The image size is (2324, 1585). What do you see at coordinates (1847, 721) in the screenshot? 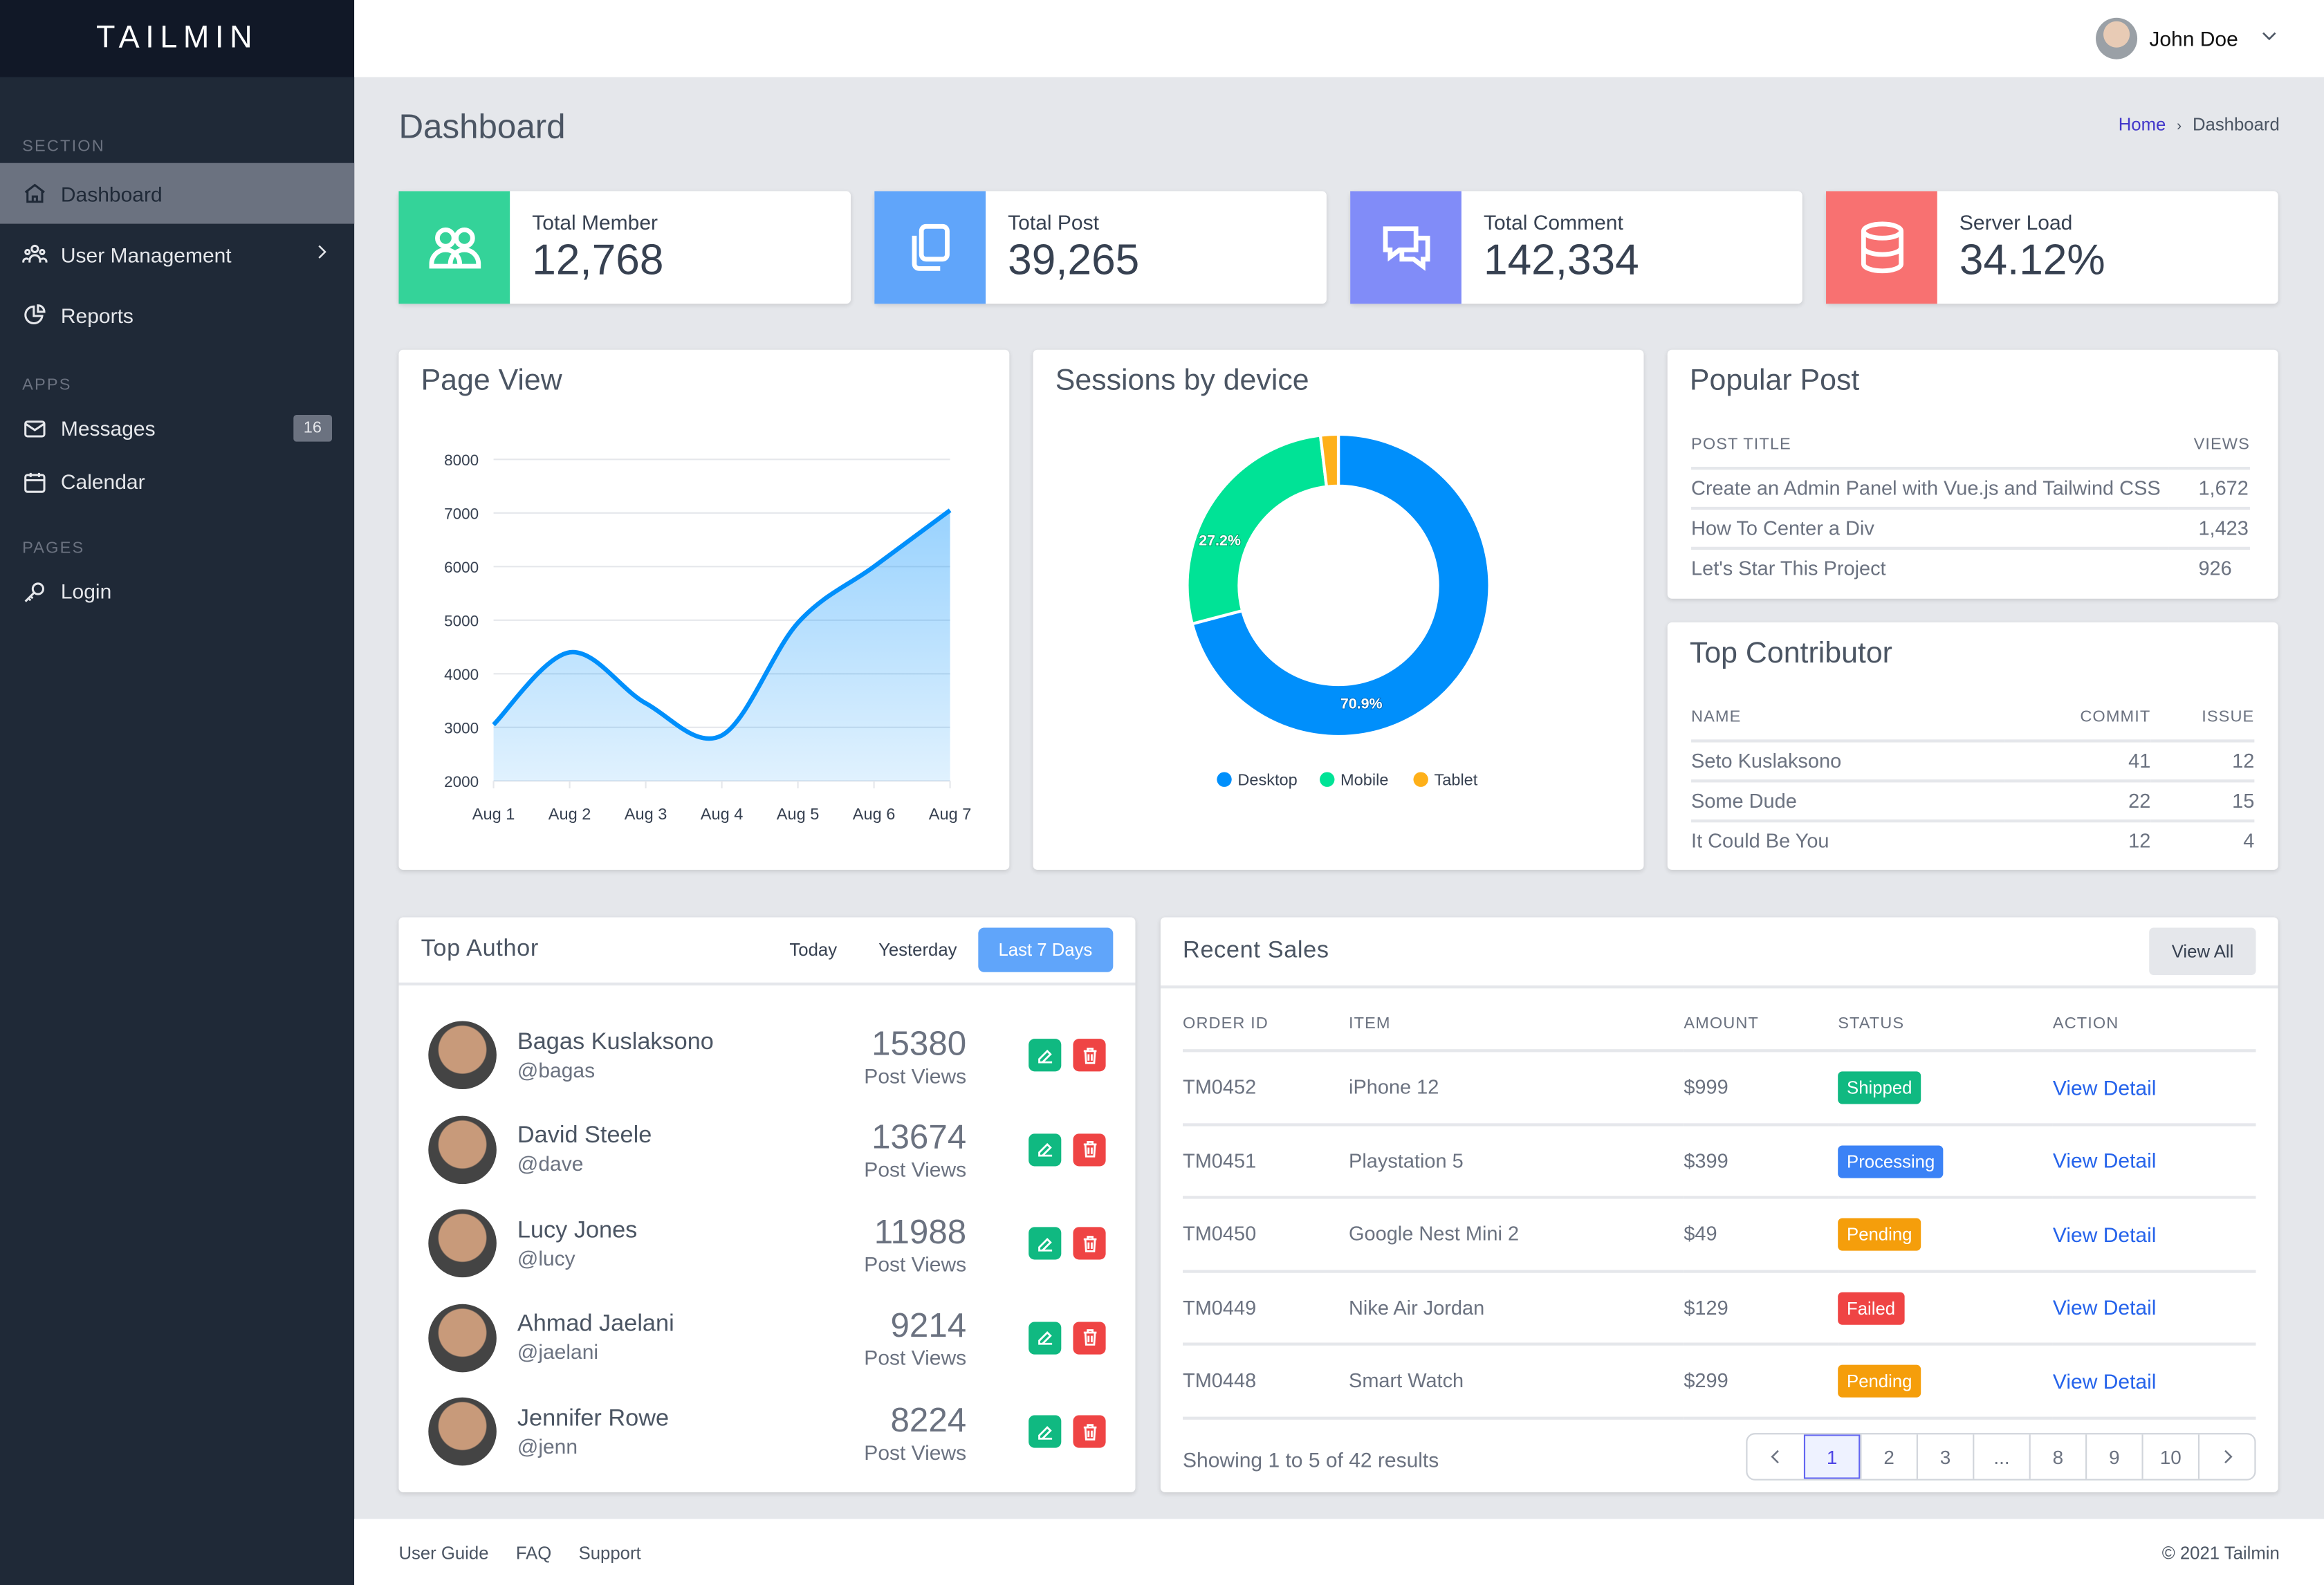
I see `col-header: NAME` at bounding box center [1847, 721].